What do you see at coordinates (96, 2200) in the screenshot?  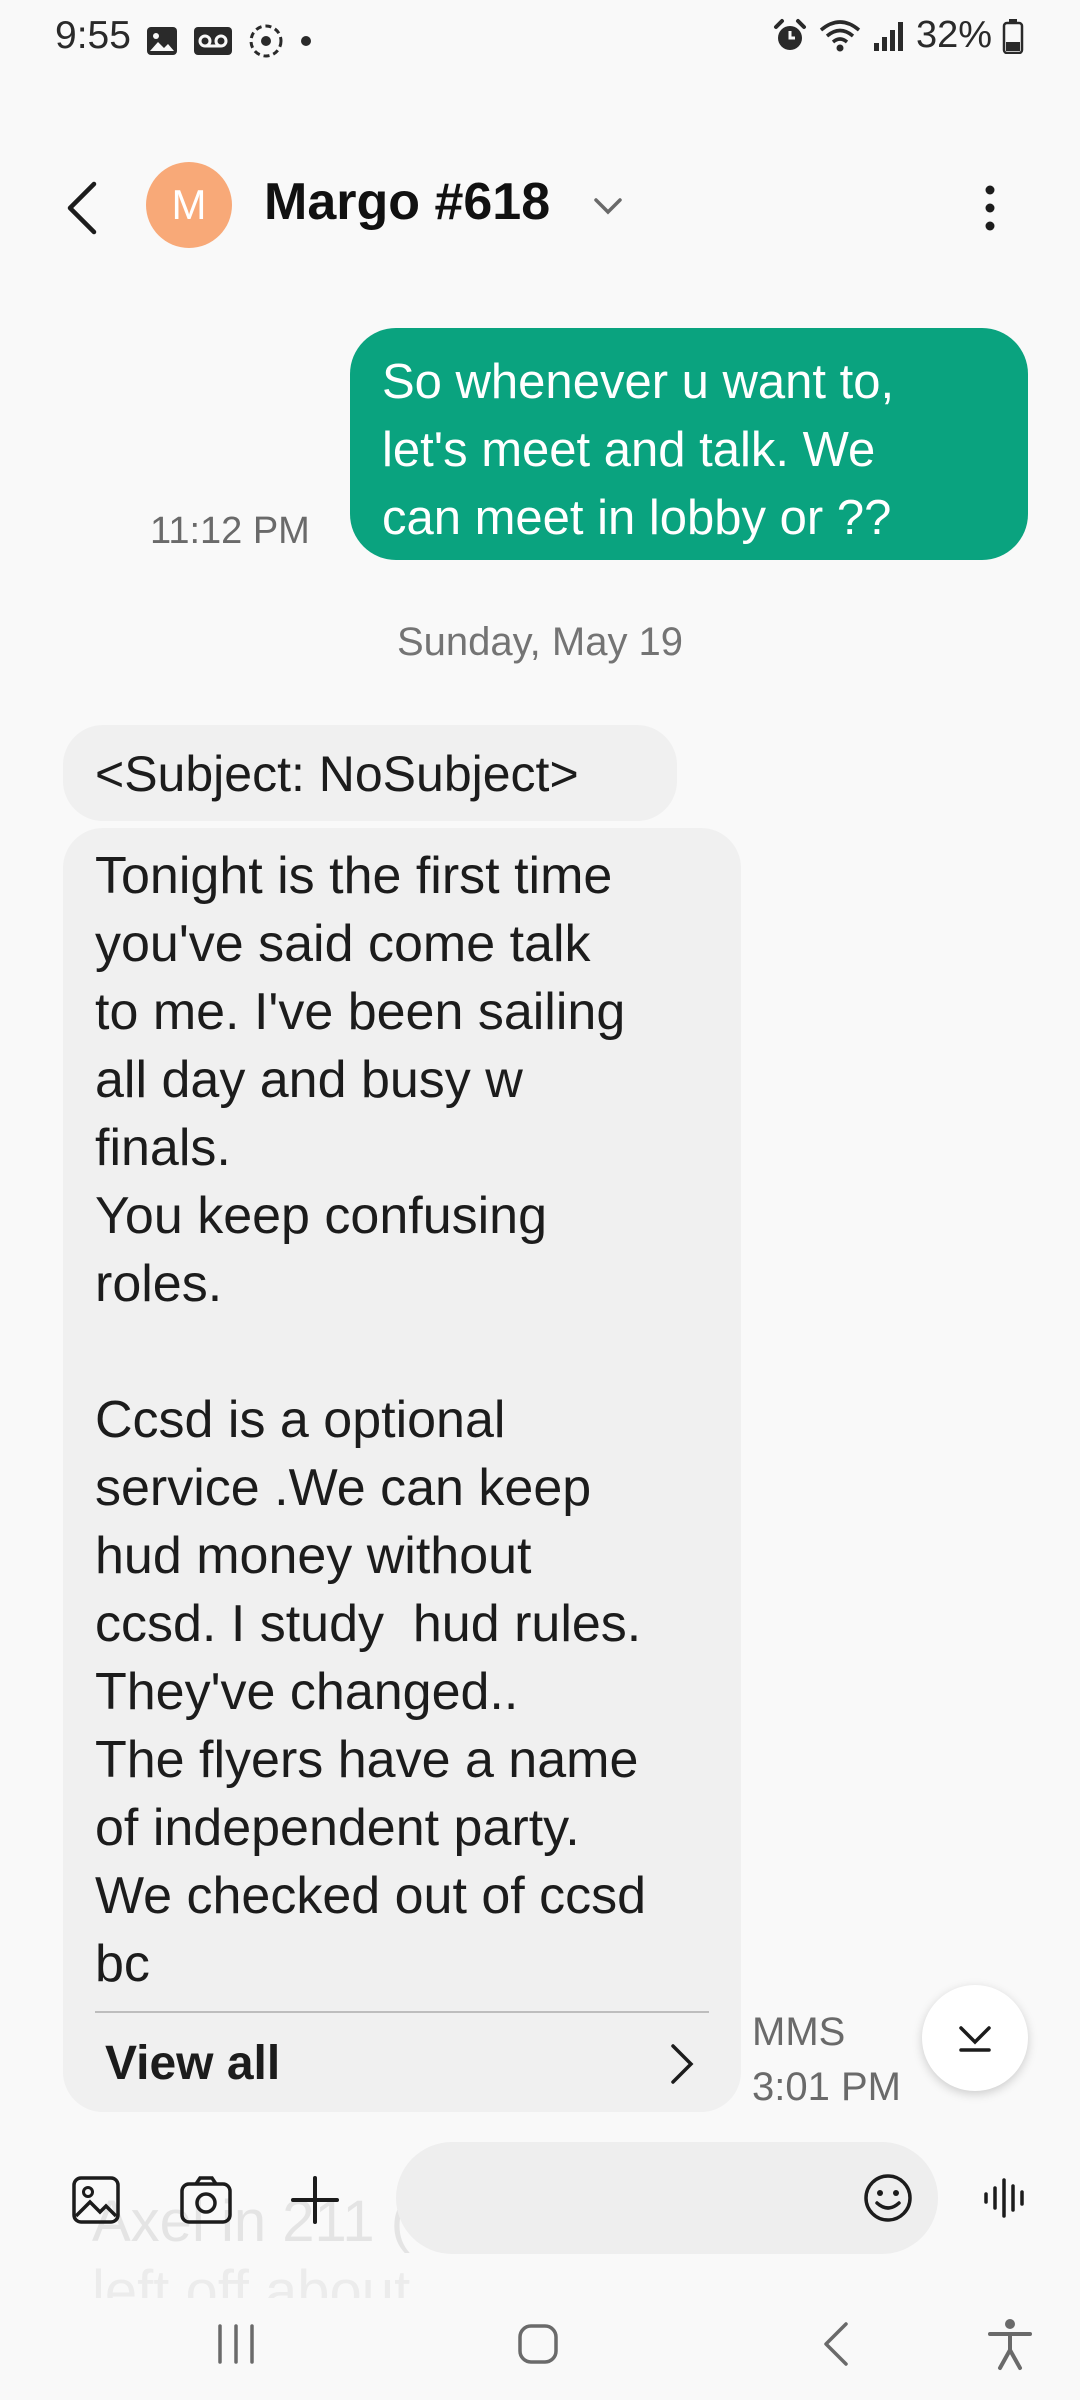 I see `gallery-icon` at bounding box center [96, 2200].